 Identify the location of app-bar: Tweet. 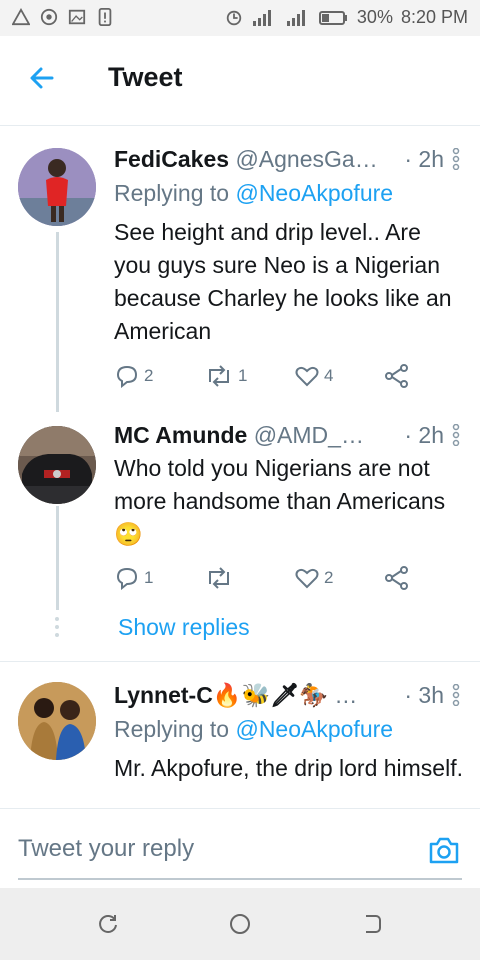
(240, 78).